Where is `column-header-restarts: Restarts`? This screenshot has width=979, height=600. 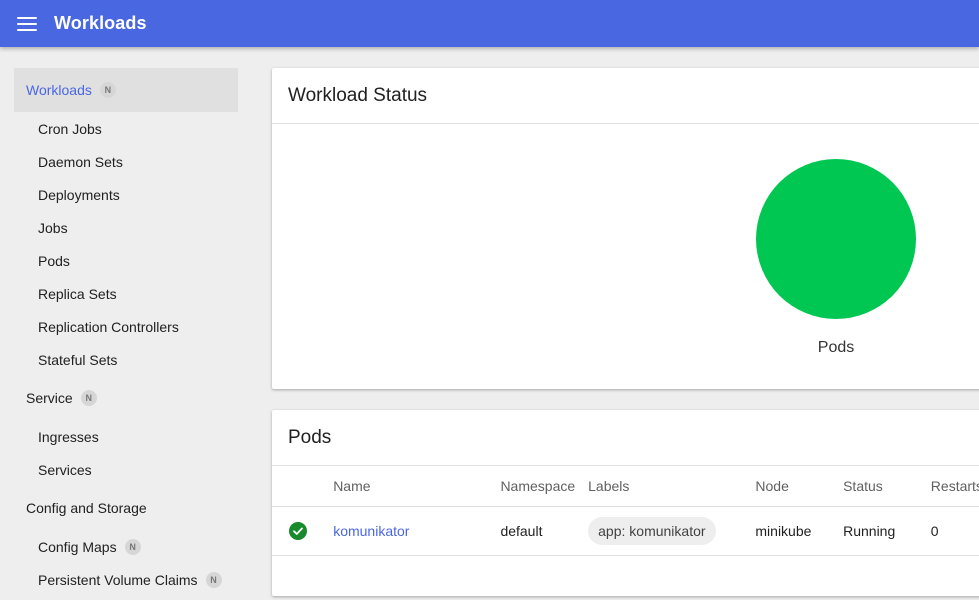 column-header-restarts: Restarts is located at coordinates (954, 486).